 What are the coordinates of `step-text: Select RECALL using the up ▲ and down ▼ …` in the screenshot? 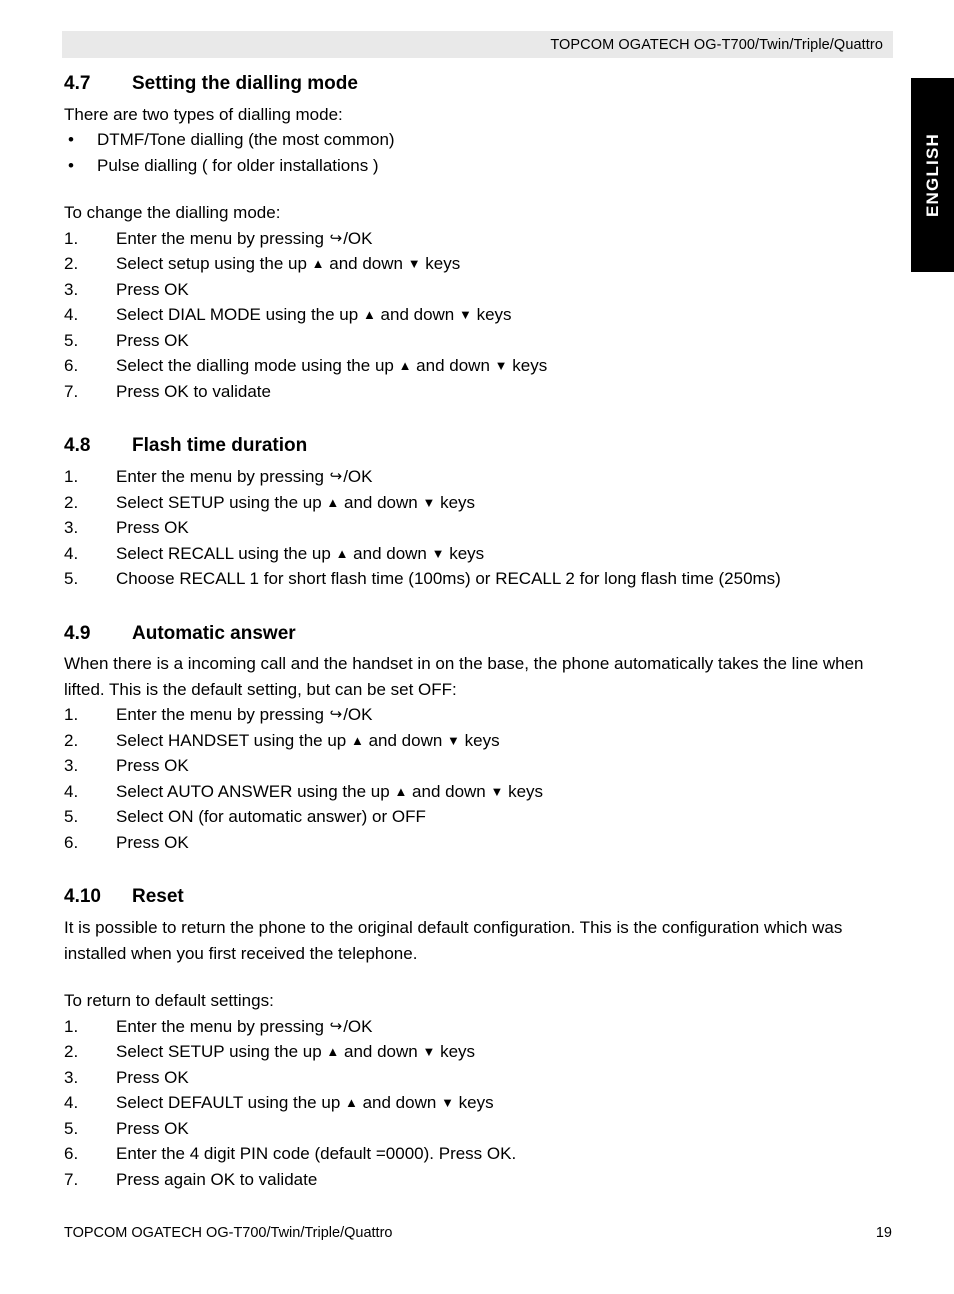 It's located at (300, 553).